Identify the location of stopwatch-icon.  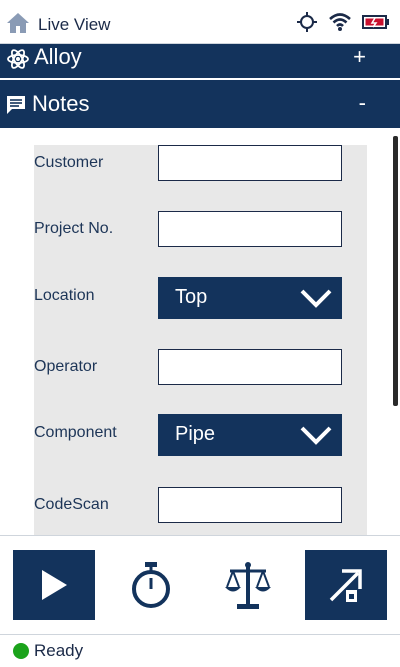
(151, 585).